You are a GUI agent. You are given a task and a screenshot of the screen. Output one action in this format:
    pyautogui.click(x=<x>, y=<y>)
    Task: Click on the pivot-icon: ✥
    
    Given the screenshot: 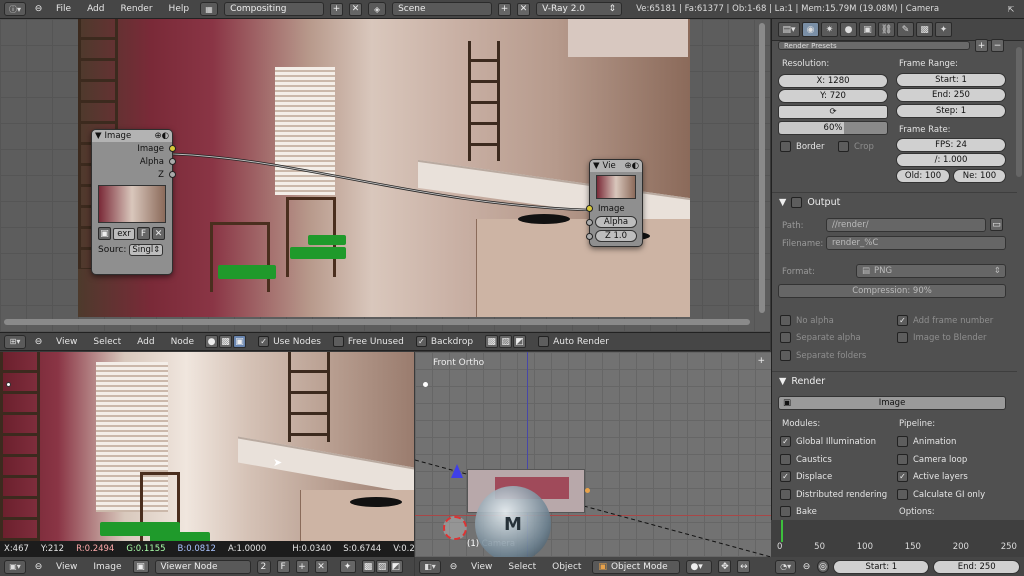 What is the action you would take?
    pyautogui.click(x=725, y=566)
    